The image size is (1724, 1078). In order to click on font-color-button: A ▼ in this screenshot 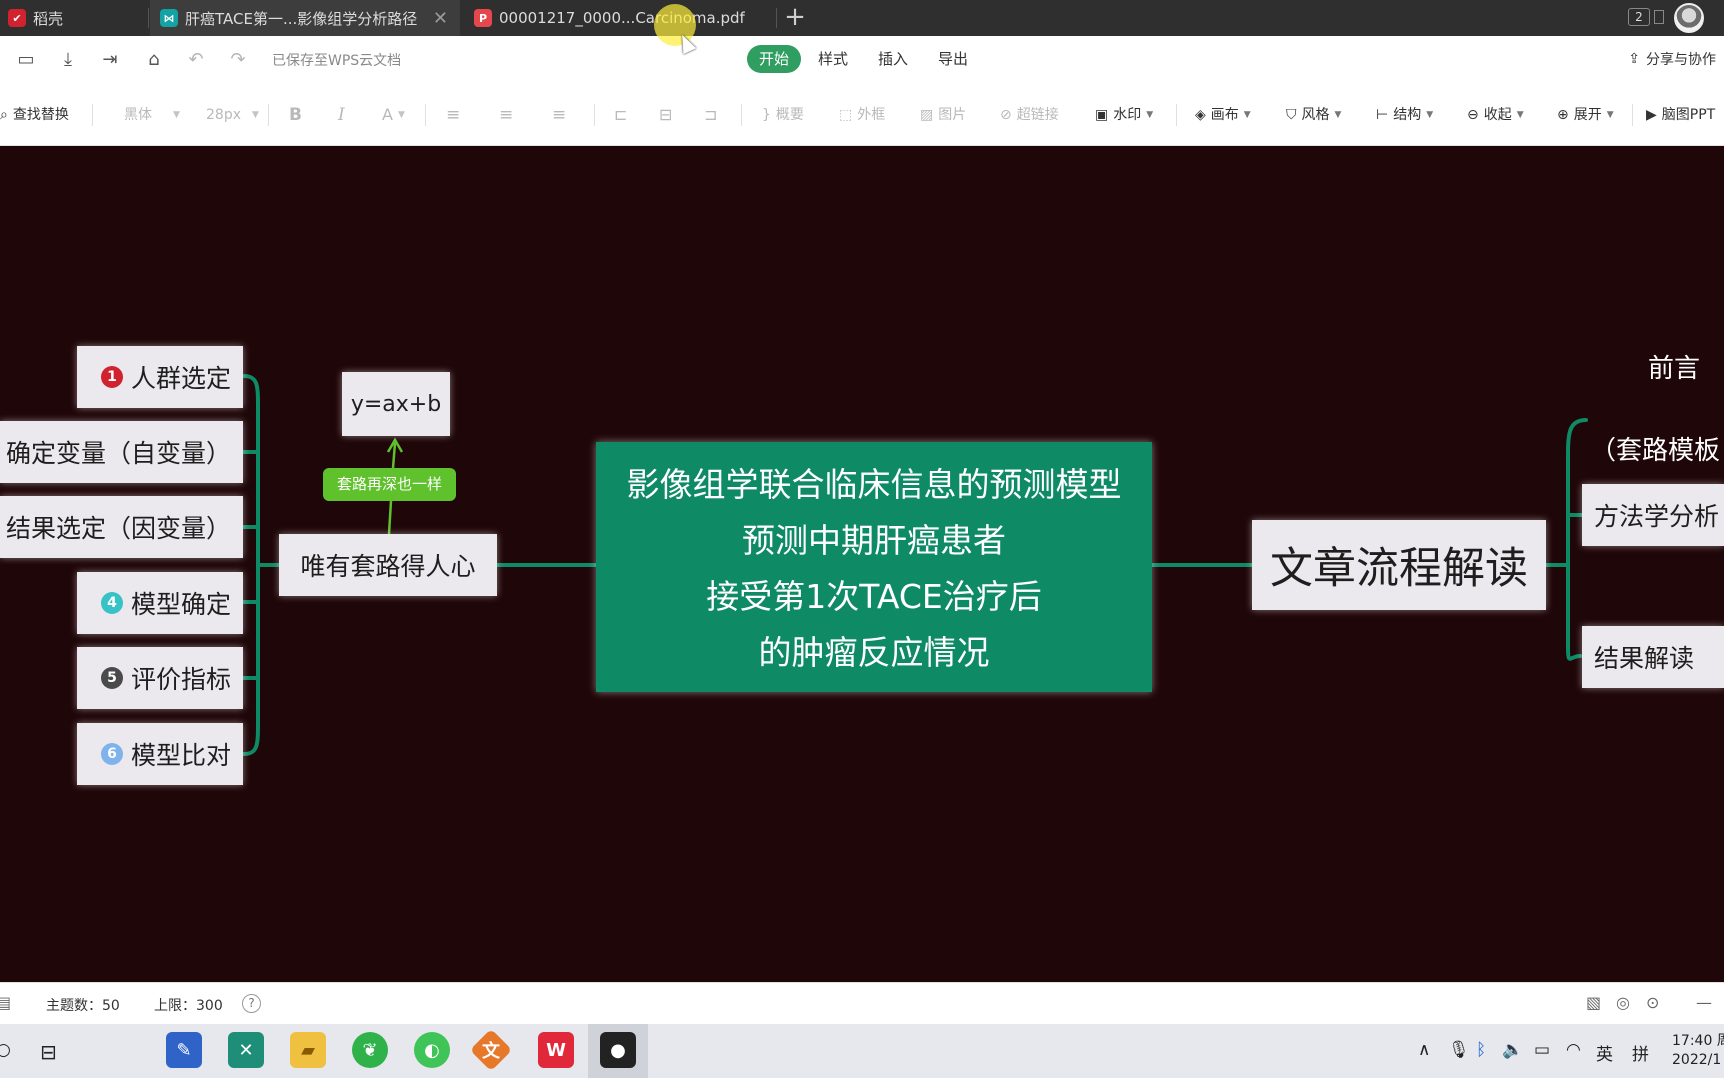, I will do `click(393, 115)`.